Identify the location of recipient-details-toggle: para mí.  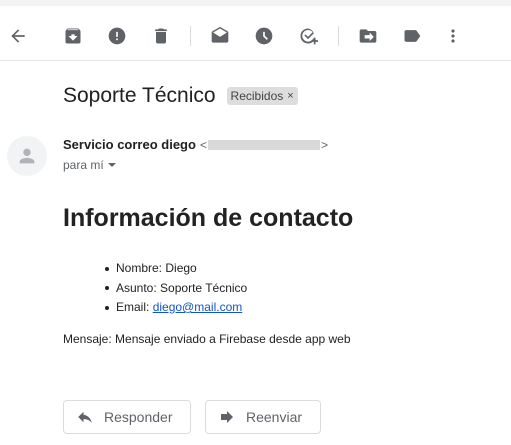
(89, 165).